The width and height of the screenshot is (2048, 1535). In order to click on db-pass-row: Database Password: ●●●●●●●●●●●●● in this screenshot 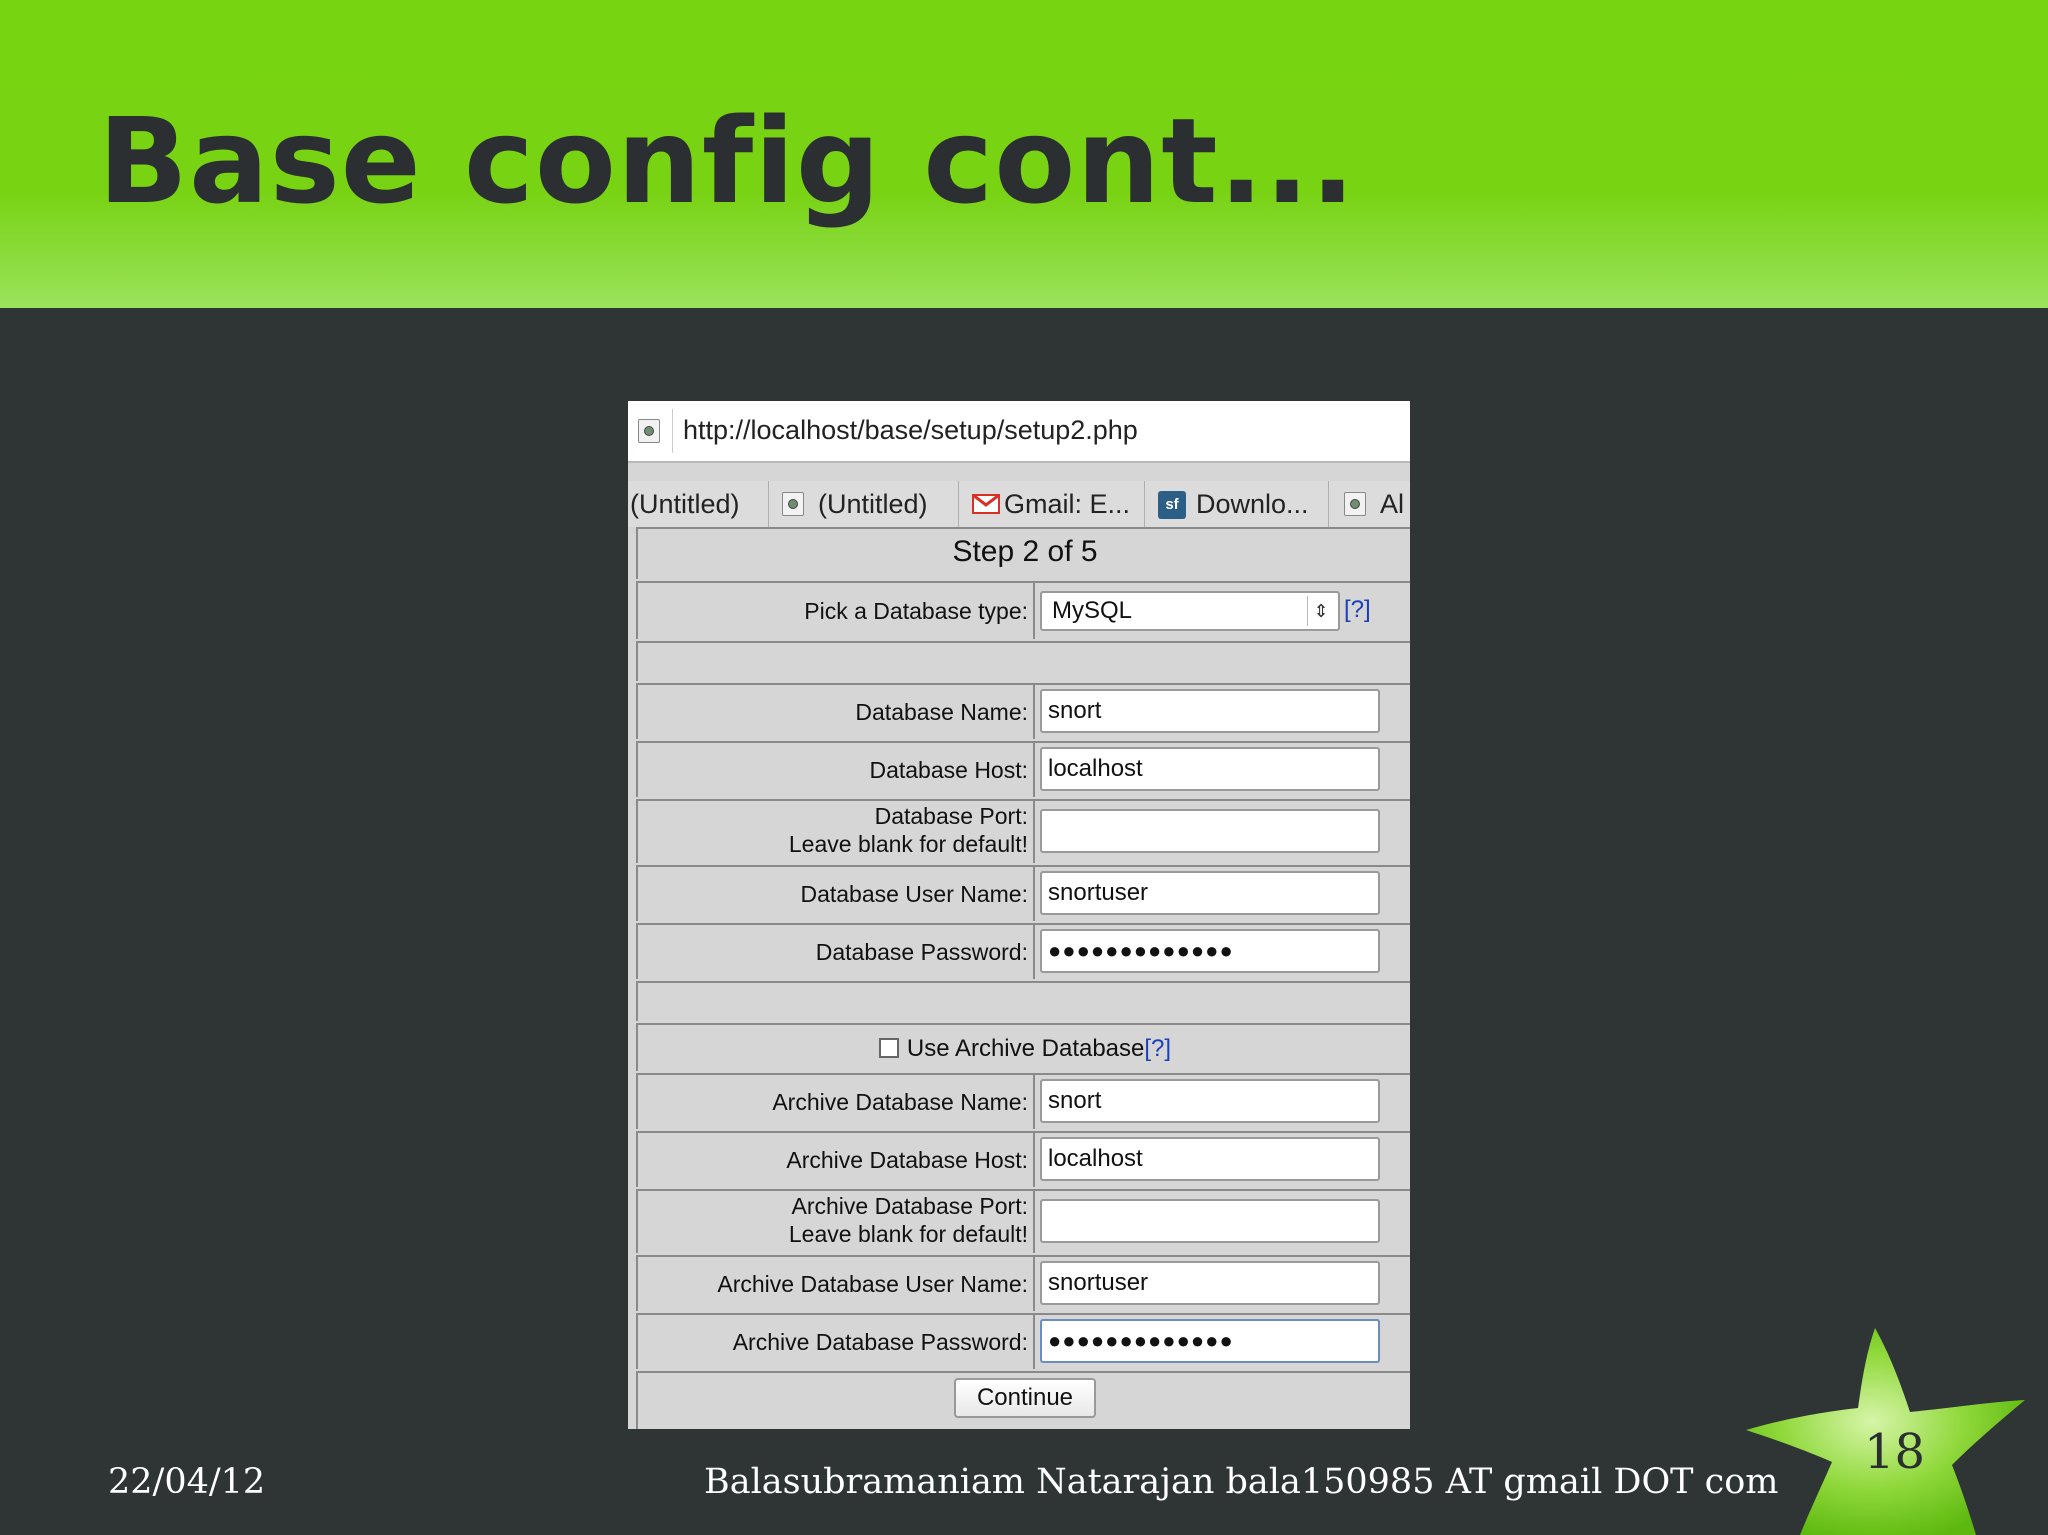, I will do `click(1023, 951)`.